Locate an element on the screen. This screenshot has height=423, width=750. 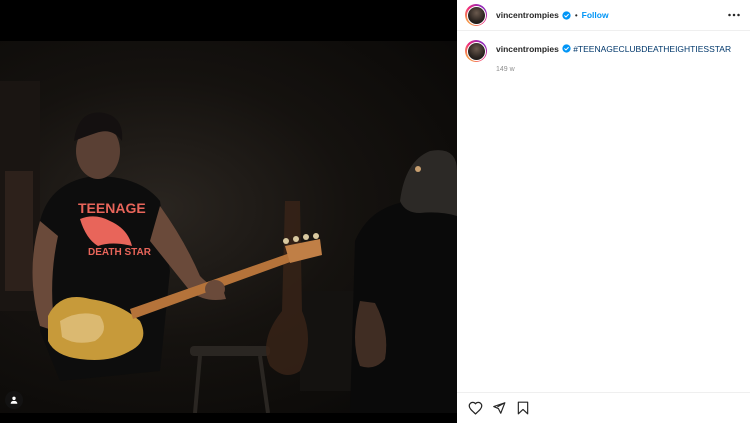
share-button is located at coordinates (499, 408).